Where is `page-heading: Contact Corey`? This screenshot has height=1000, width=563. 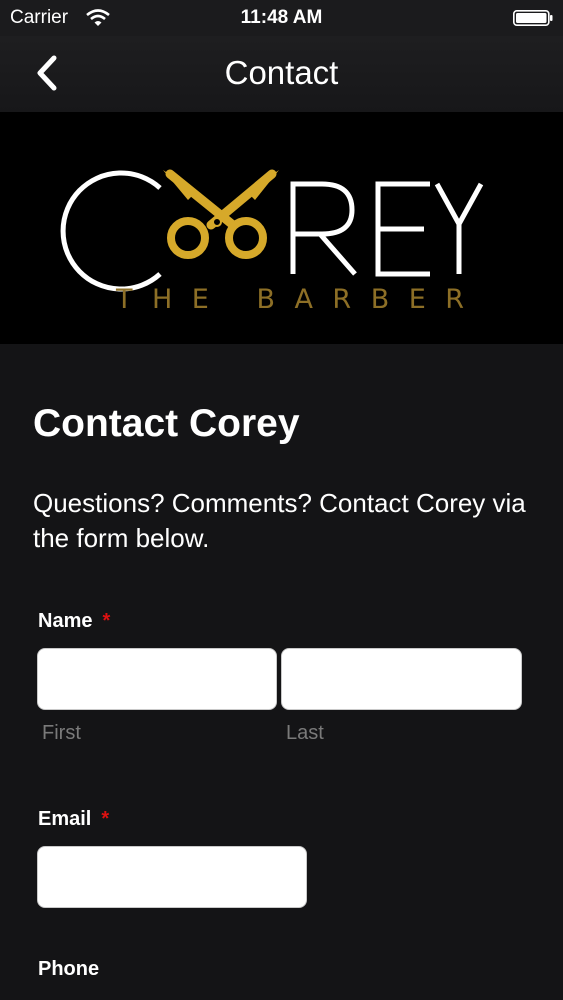
page-heading: Contact Corey is located at coordinates (166, 423).